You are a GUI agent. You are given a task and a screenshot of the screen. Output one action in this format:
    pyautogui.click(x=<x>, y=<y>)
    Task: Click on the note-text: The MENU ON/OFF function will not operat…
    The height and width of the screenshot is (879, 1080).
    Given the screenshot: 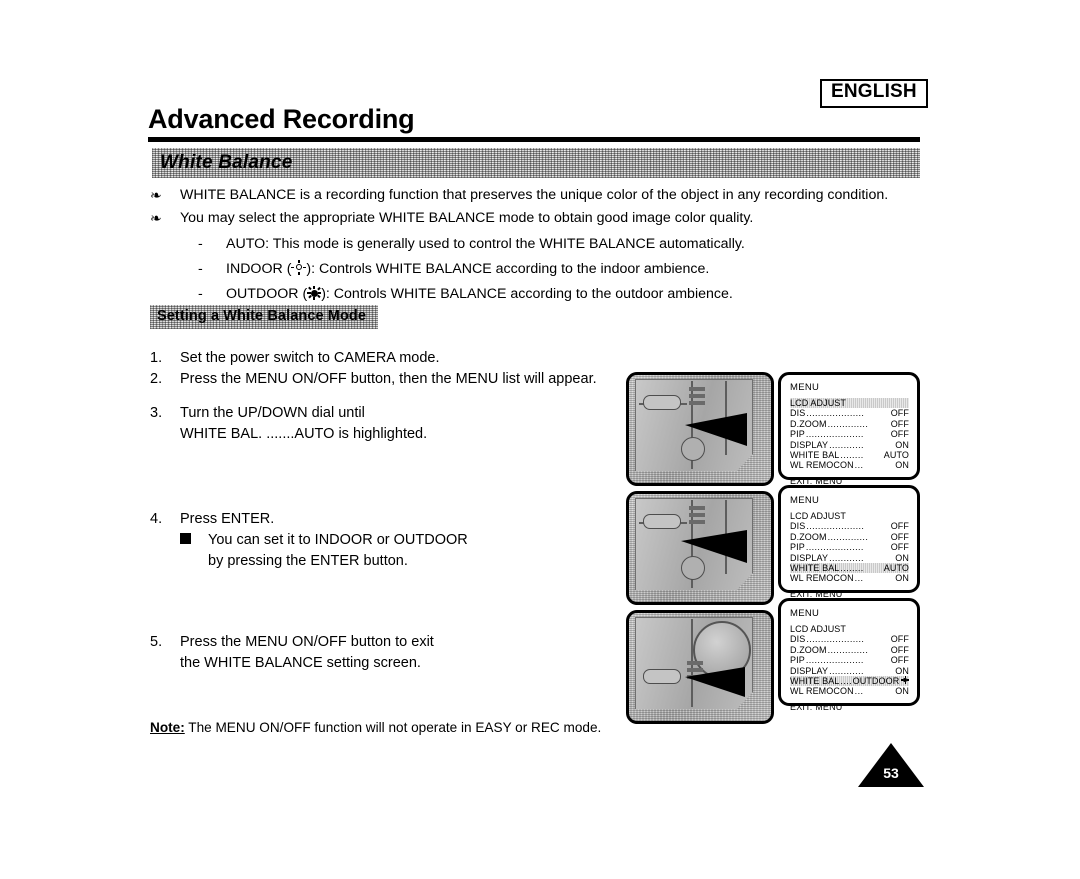 What is the action you would take?
    pyautogui.click(x=395, y=727)
    